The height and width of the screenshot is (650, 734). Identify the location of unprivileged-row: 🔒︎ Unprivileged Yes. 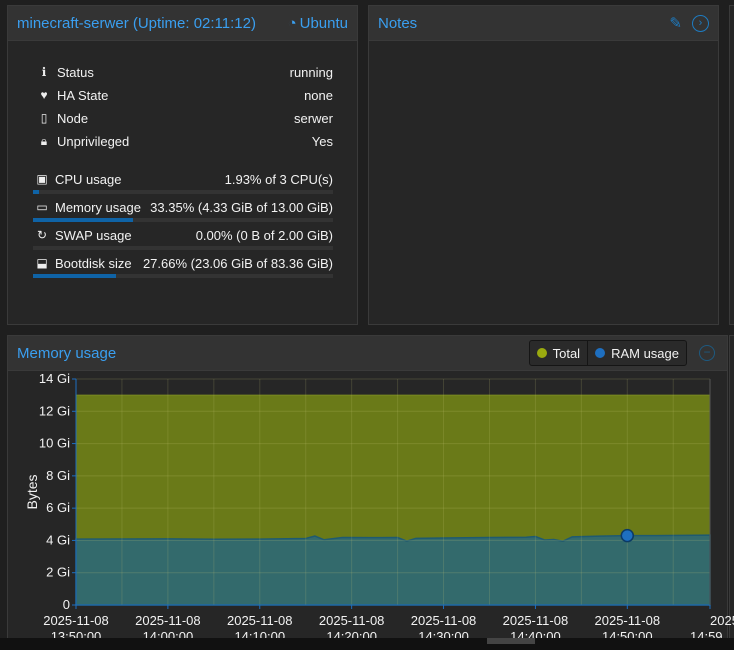
(185, 141).